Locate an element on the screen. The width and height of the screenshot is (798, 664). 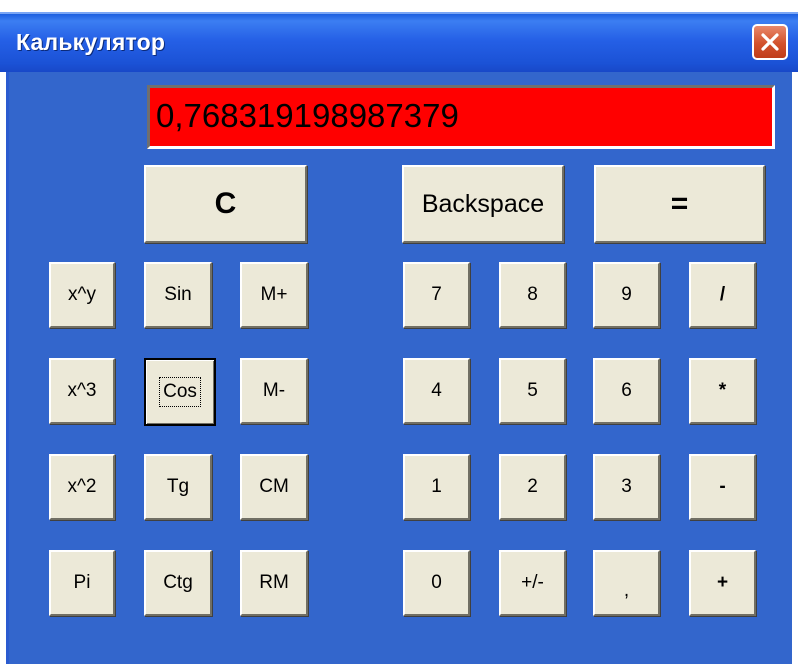
square-label: x^2 is located at coordinates (82, 486).